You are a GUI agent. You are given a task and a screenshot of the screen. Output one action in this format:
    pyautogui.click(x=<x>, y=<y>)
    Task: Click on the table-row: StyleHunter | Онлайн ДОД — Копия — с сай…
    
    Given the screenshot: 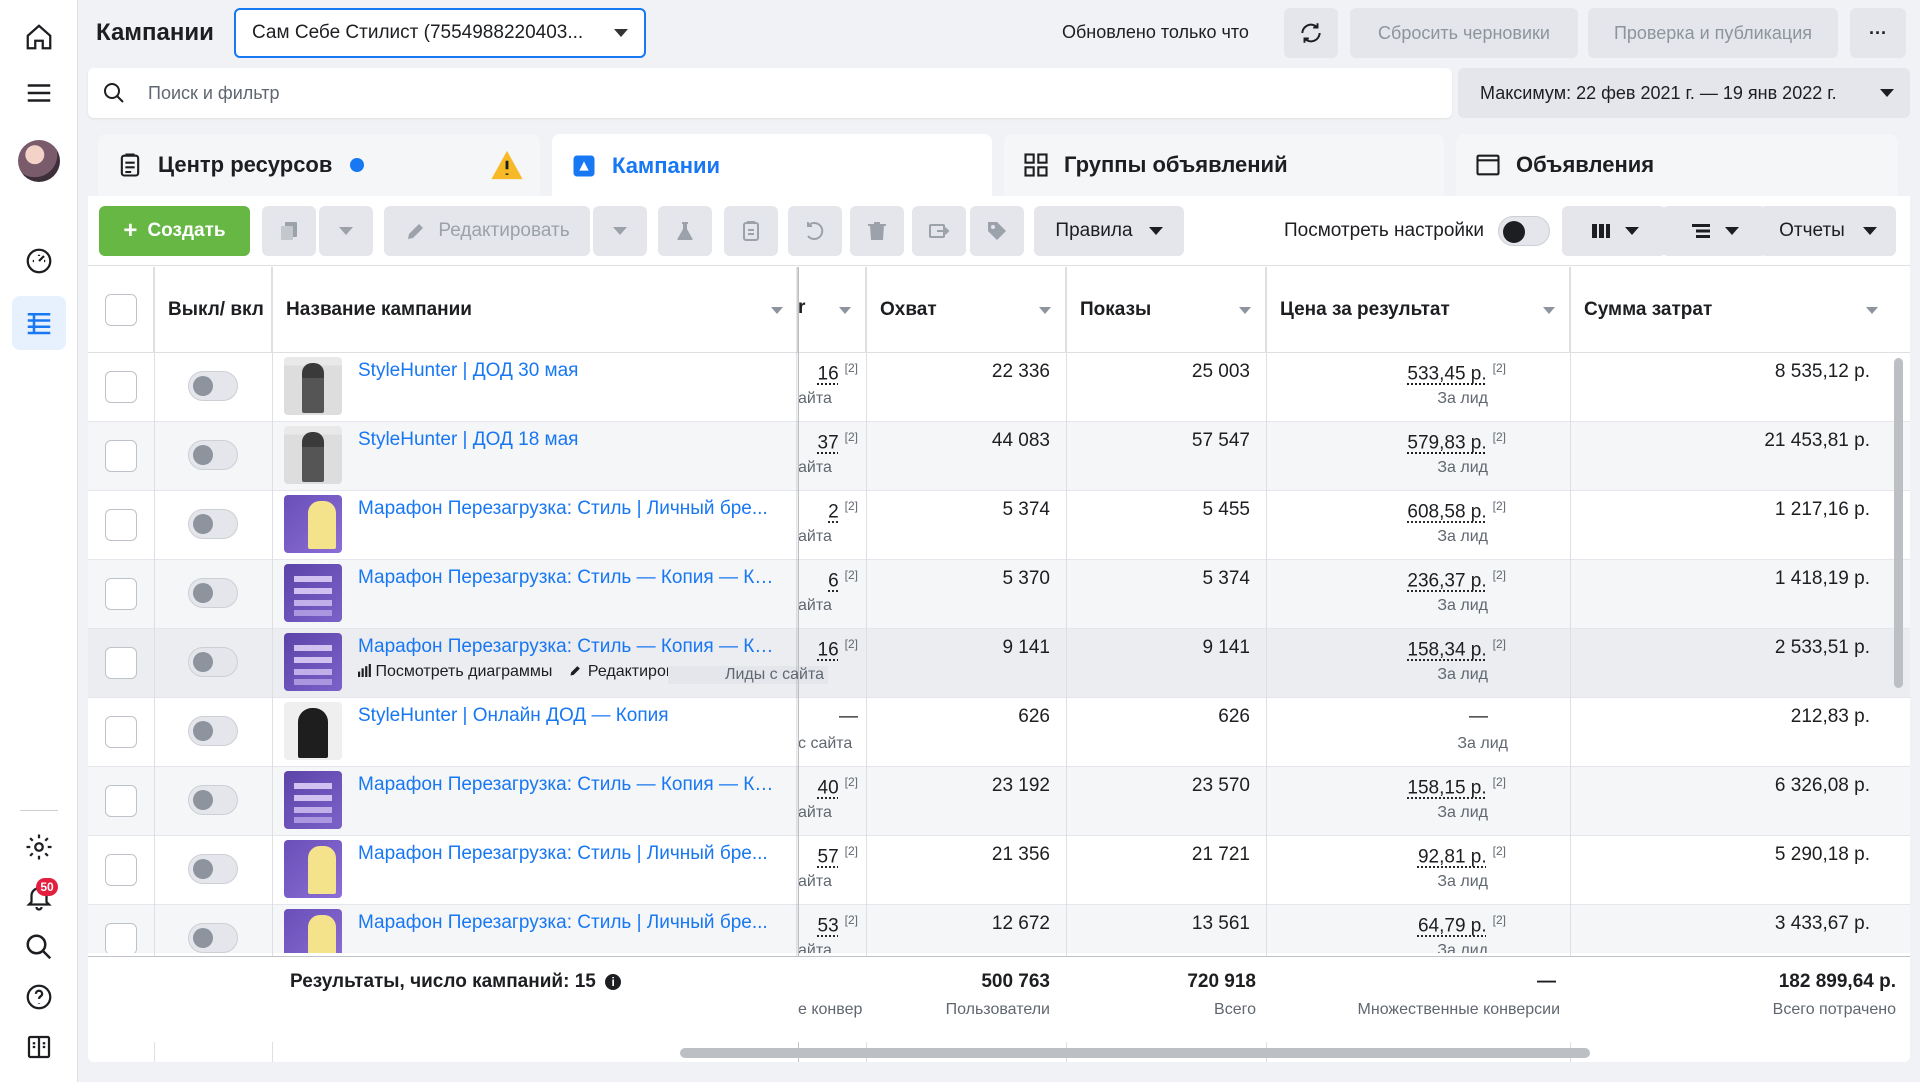 What is the action you would take?
    pyautogui.click(x=999, y=732)
    